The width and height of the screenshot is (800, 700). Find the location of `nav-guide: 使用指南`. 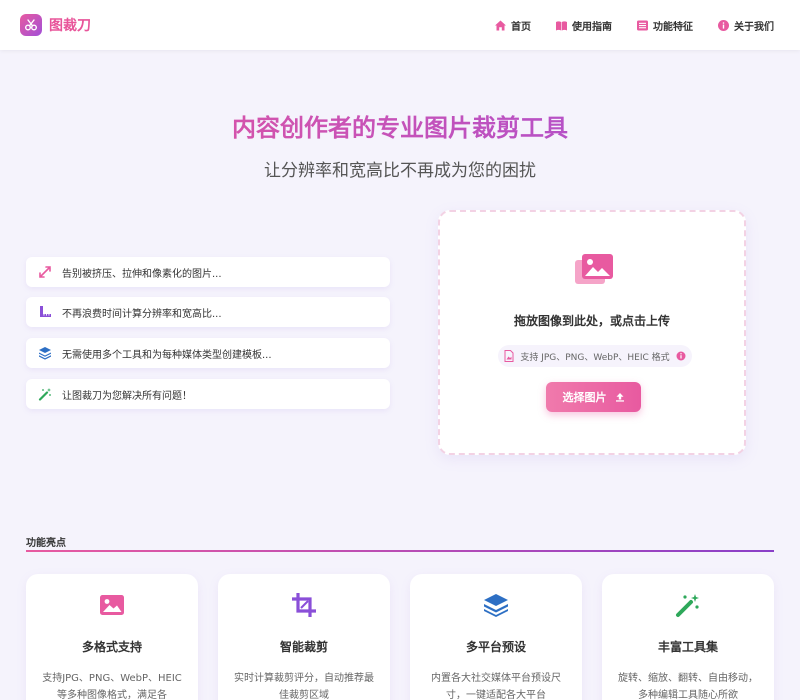

nav-guide: 使用指南 is located at coordinates (583, 25).